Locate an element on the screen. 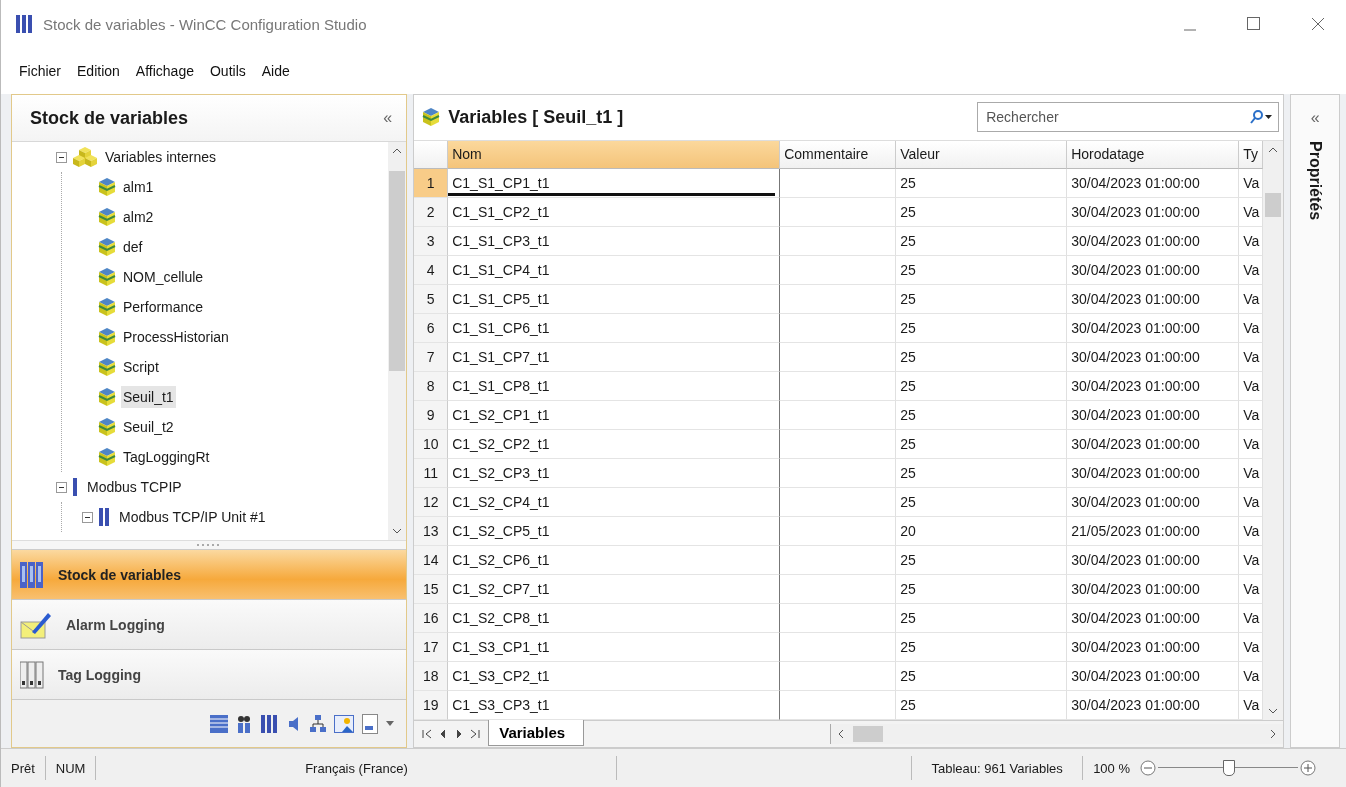 This screenshot has width=1346, height=787. document-icon is located at coordinates (370, 723).